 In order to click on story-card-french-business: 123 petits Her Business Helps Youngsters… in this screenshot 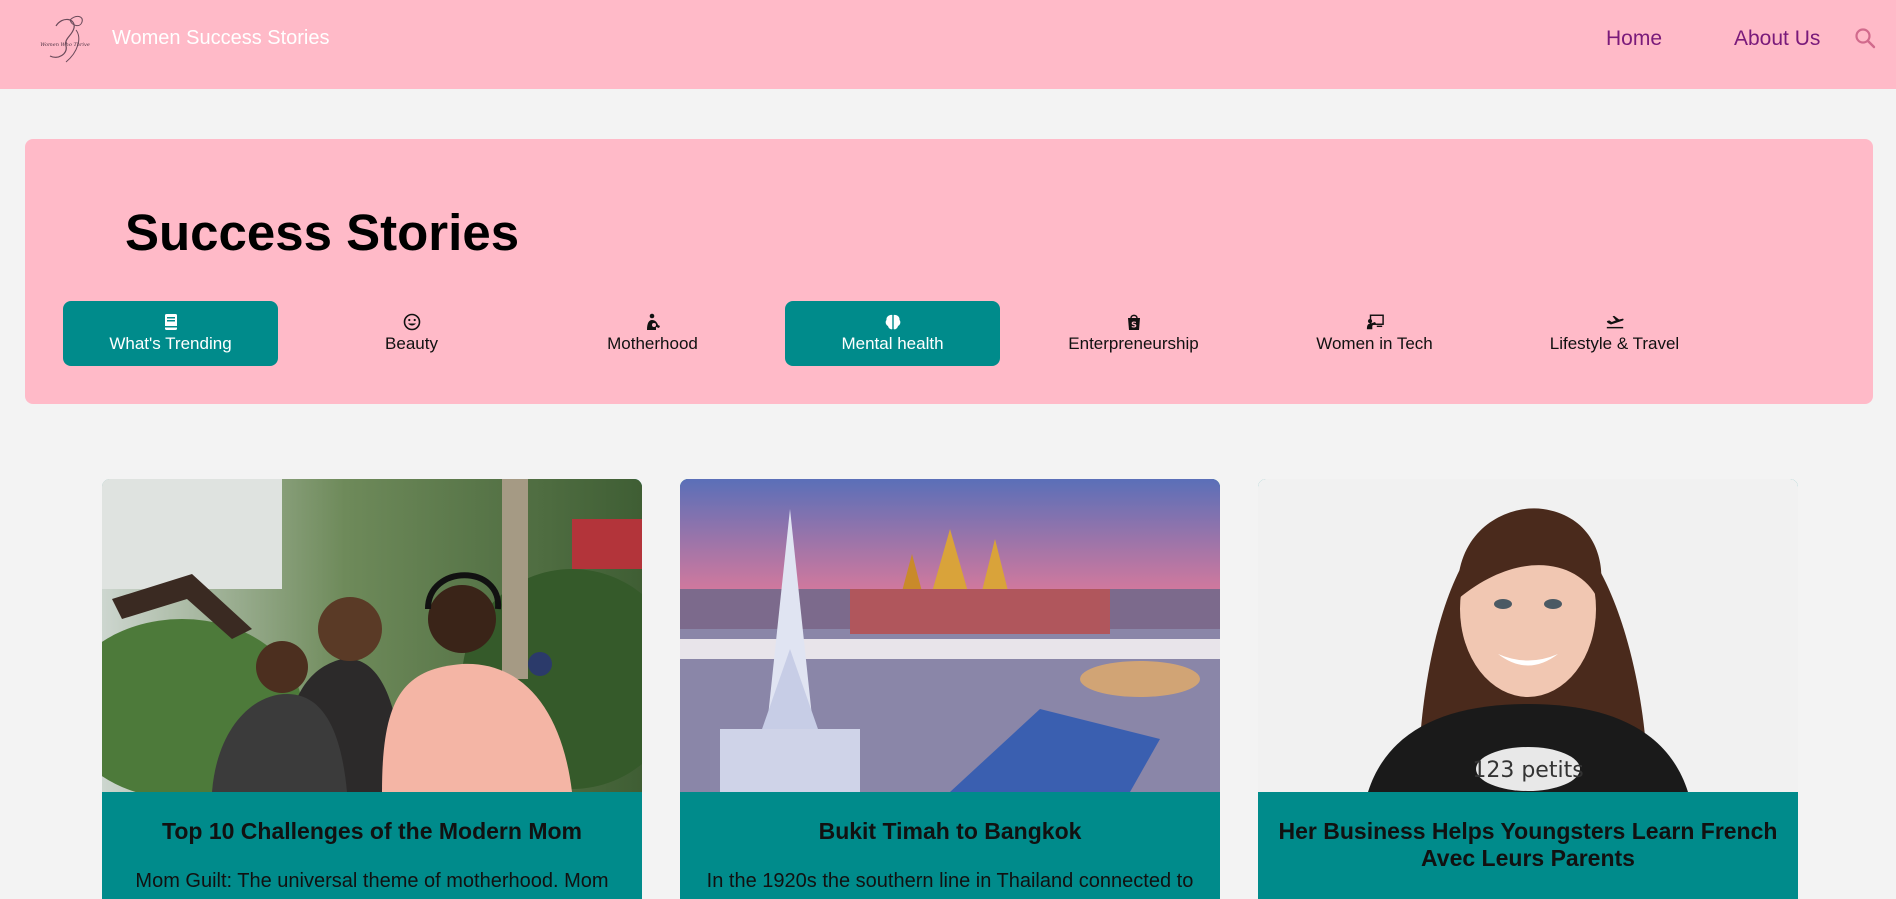, I will do `click(1528, 689)`.